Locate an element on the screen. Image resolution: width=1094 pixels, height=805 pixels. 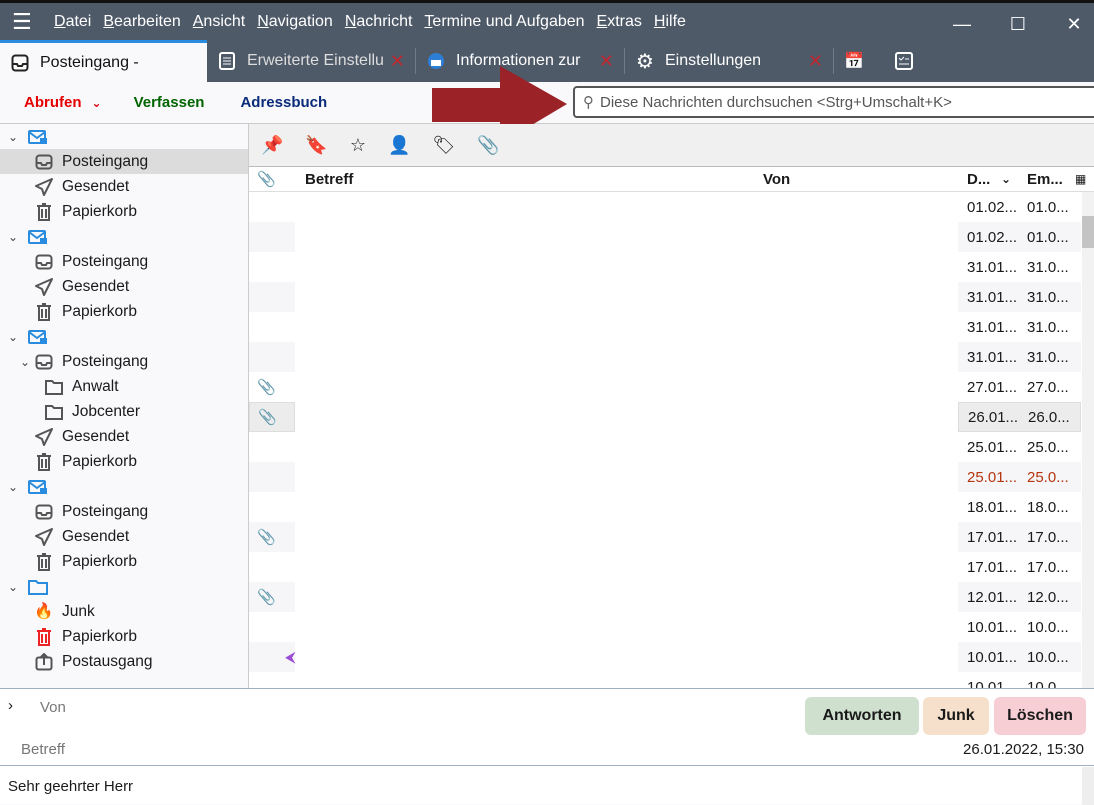
maximize-icon: ☐ is located at coordinates (1018, 24).